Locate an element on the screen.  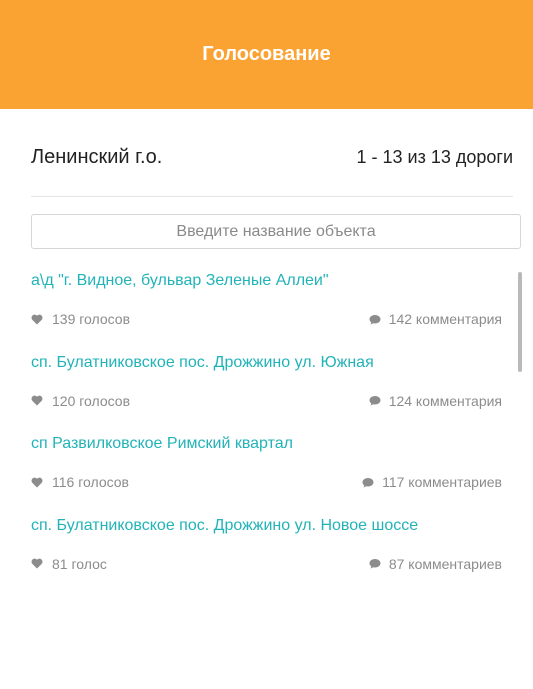
list-scrollbar is located at coordinates (520, 428).